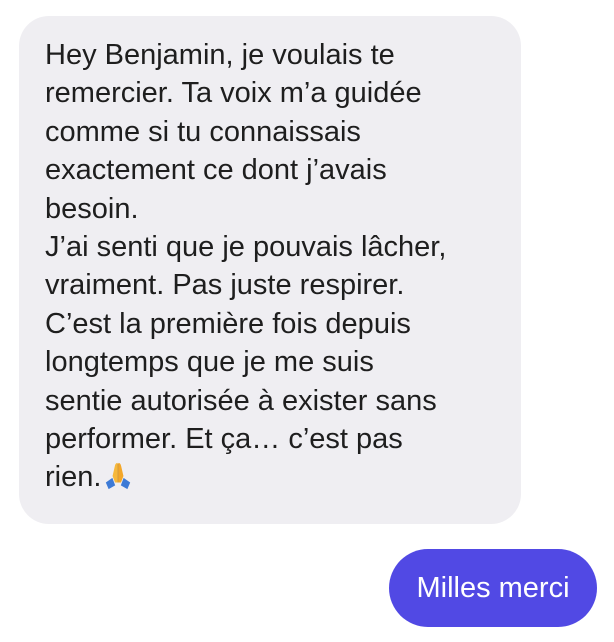 The height and width of the screenshot is (642, 614). Describe the element at coordinates (233, 93) in the screenshot. I see `message-line: remercier. Ta voix m’a guidée` at that location.